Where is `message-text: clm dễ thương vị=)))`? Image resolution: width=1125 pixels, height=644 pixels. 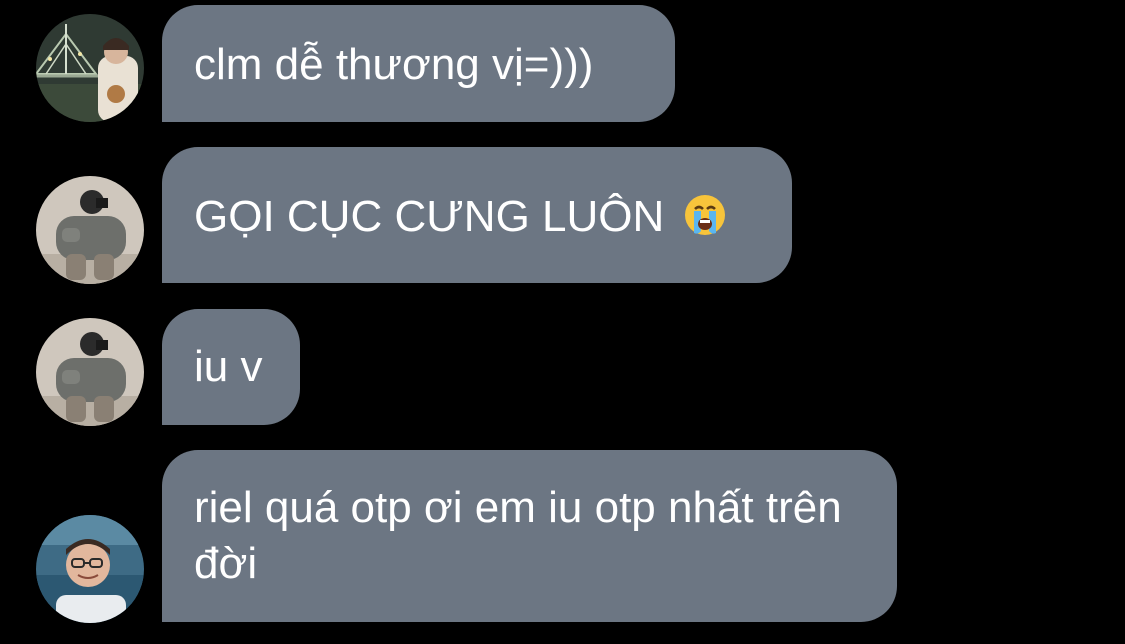
message-text: clm dễ thương vị=))) is located at coordinates (394, 64).